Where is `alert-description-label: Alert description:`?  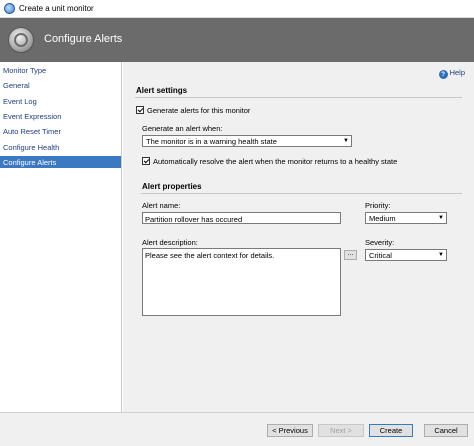
alert-description-label: Alert description: is located at coordinates (170, 242).